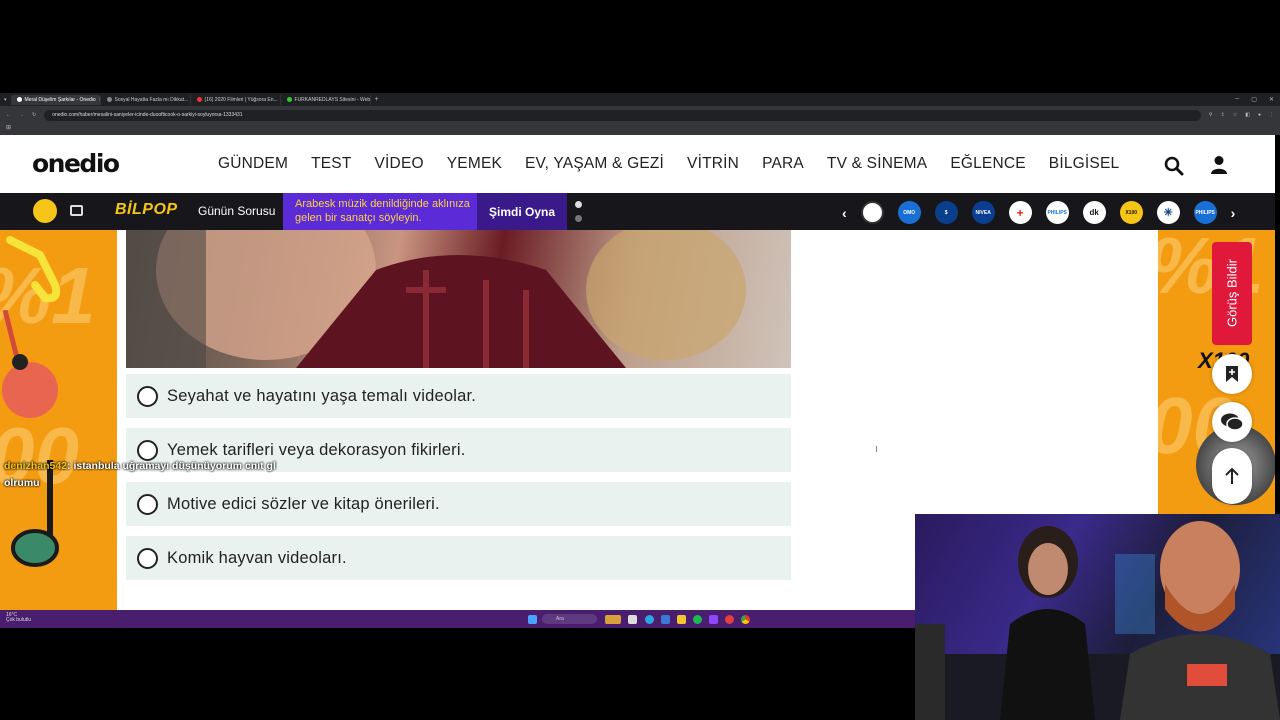 This screenshot has width=1280, height=720. I want to click on apps-grid-icon: ⊞, so click(8, 128).